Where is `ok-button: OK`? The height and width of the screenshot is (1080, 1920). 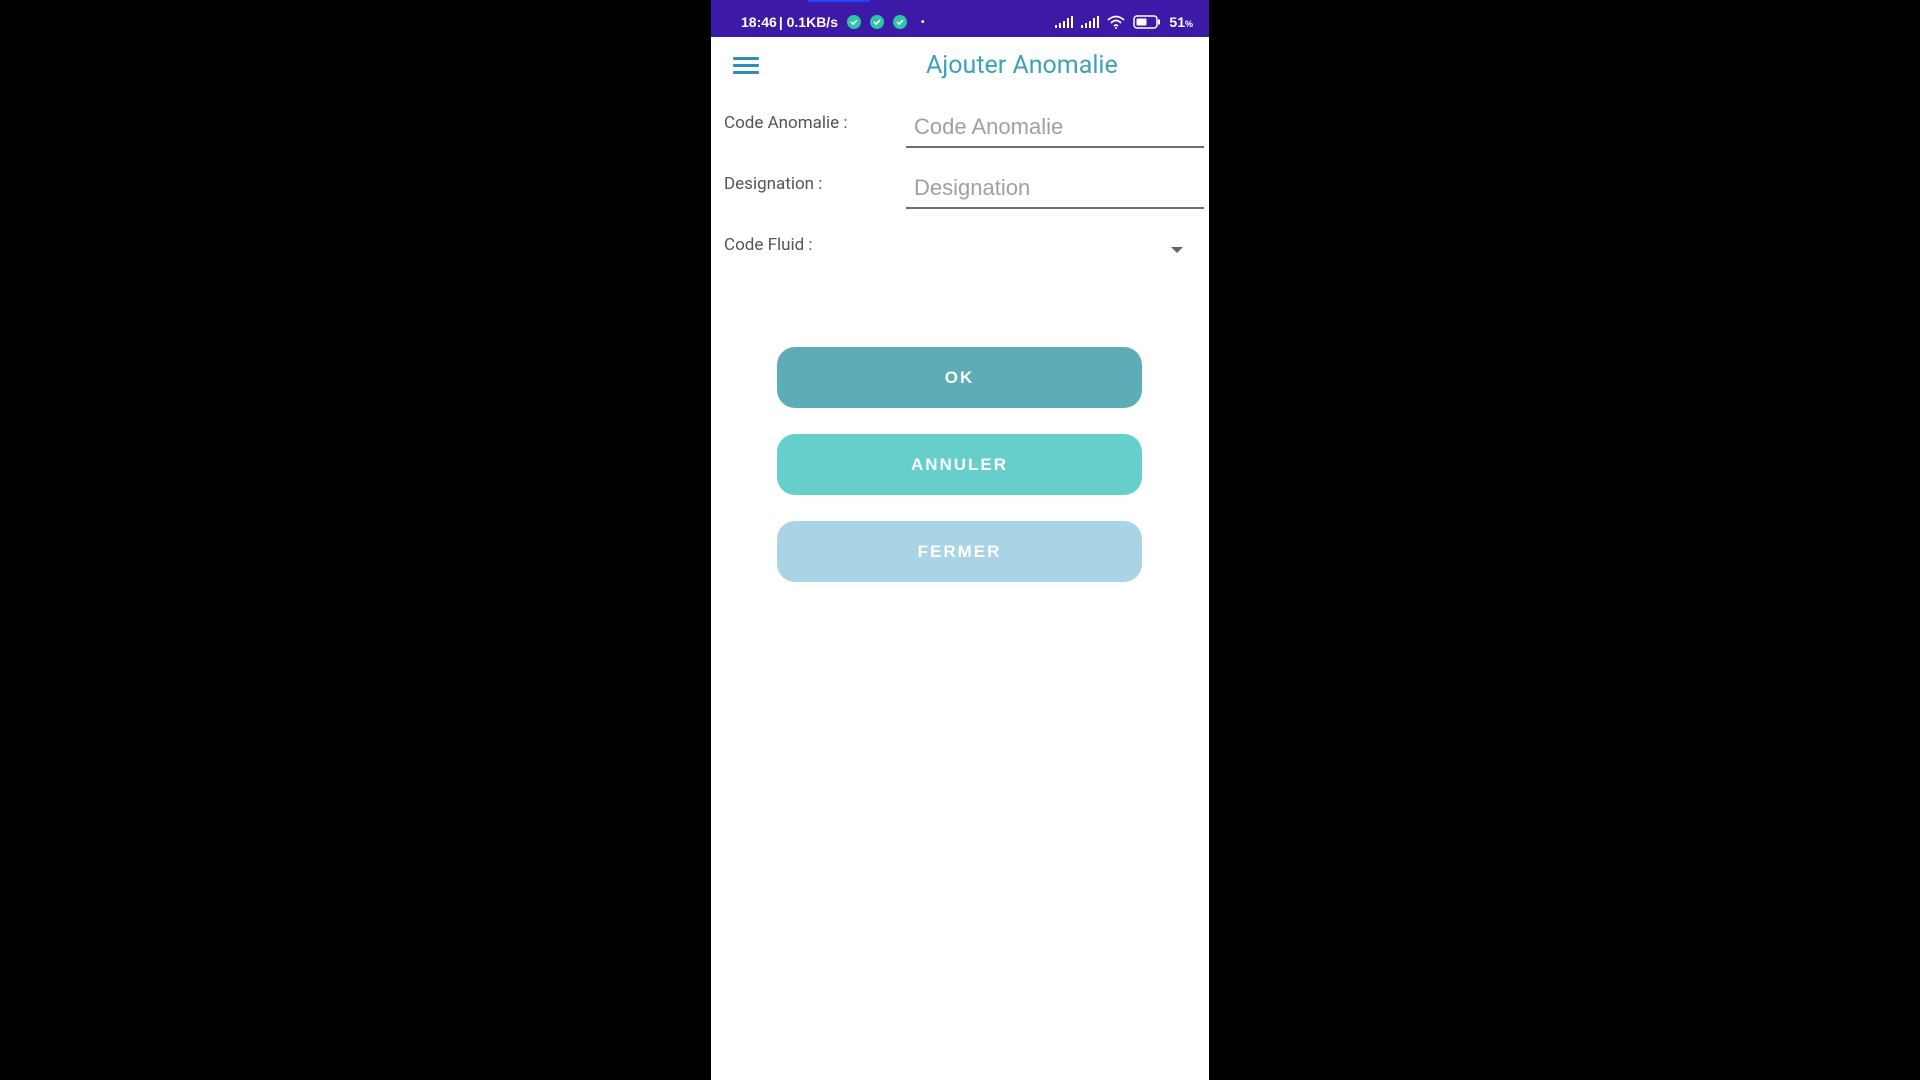 ok-button: OK is located at coordinates (959, 377).